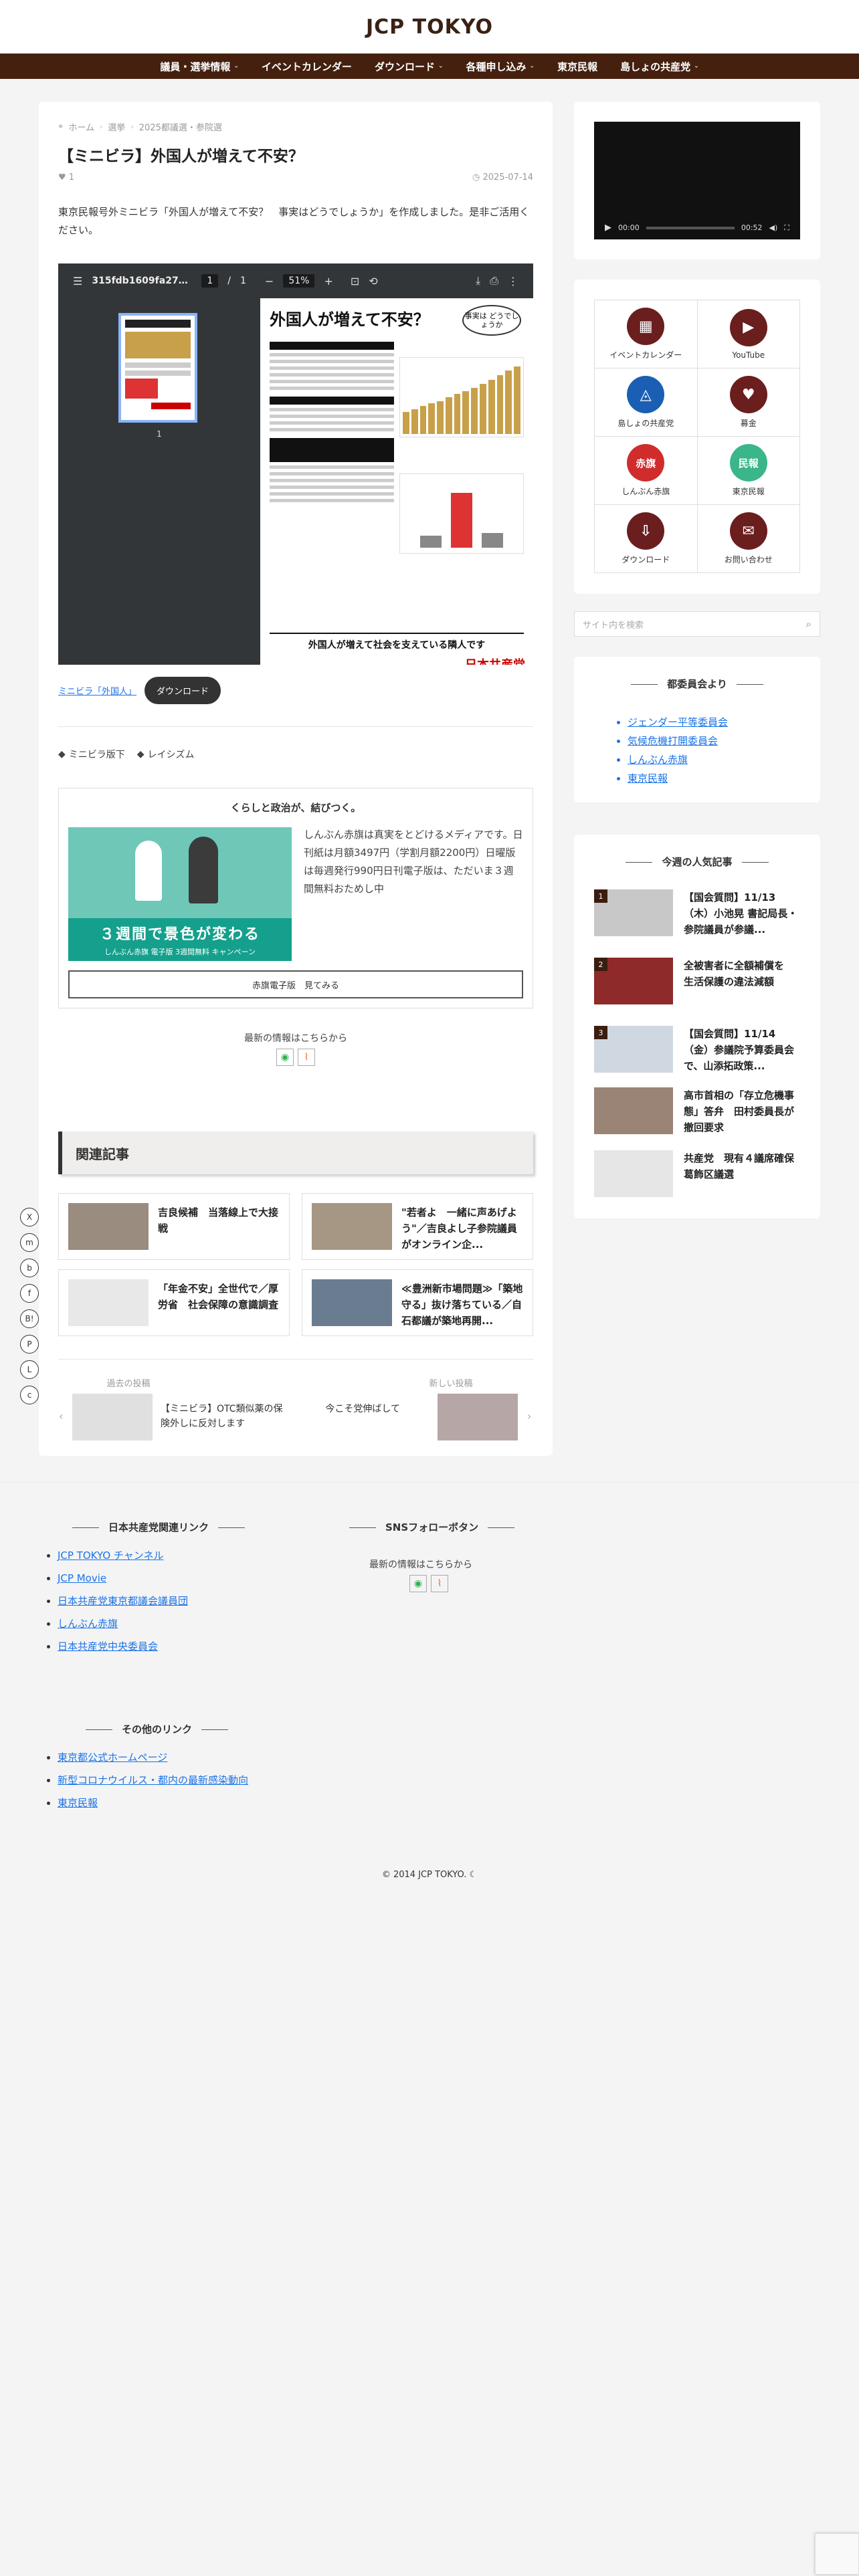 Image resolution: width=859 pixels, height=2576 pixels. Describe the element at coordinates (158, 1527) in the screenshot. I see `footer-widget-title: 日本共産党関連リンク` at that location.